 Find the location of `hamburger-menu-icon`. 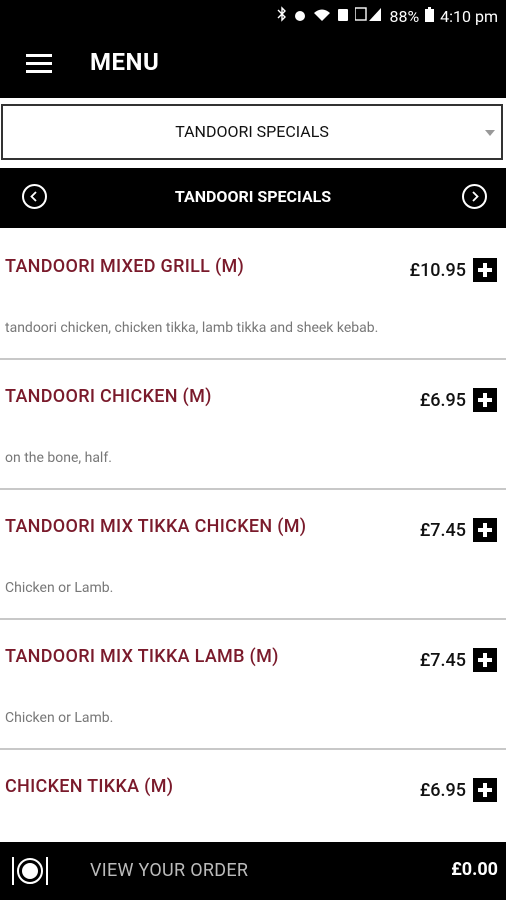

hamburger-menu-icon is located at coordinates (39, 64).